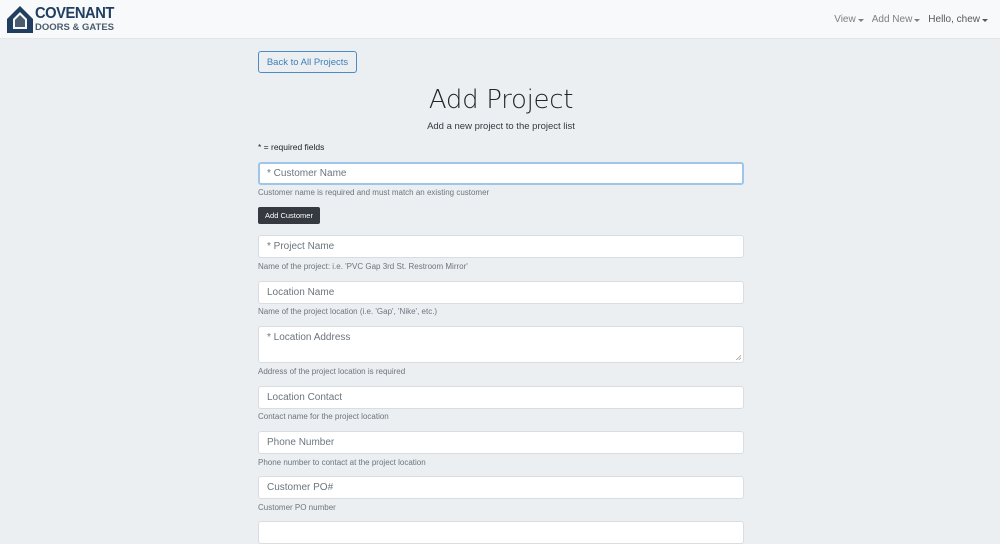 This screenshot has height=544, width=1000. I want to click on nav-view-dropdown: View, so click(849, 19).